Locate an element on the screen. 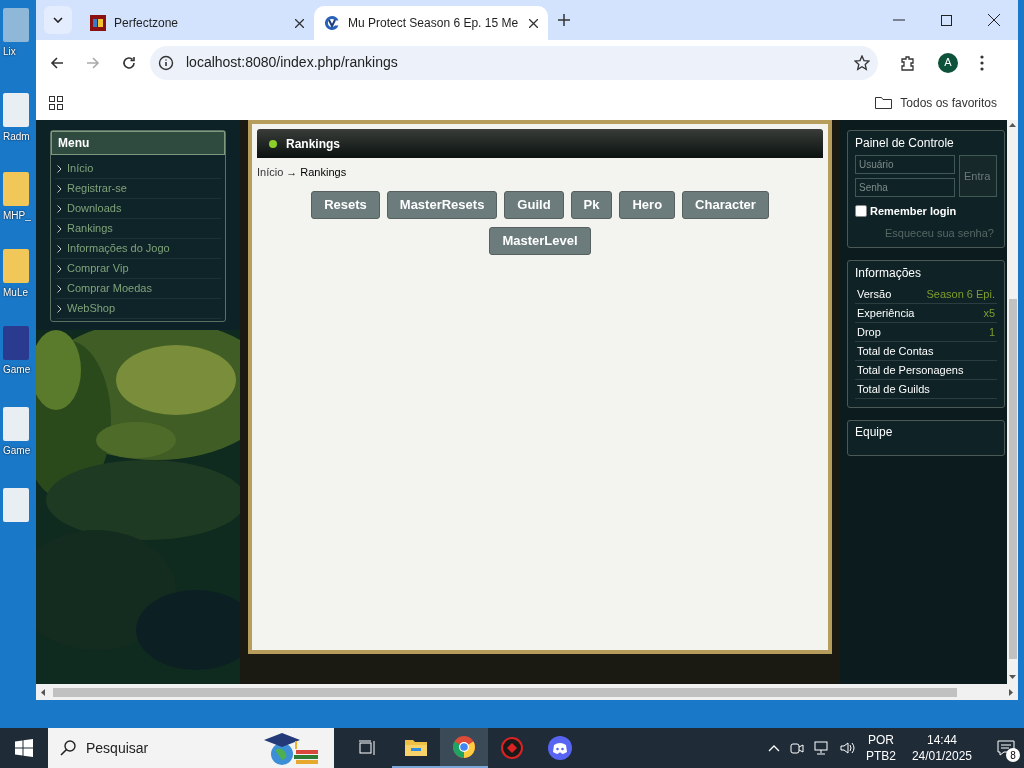 This screenshot has height=768, width=1024. back-icon is located at coordinates (57, 62).